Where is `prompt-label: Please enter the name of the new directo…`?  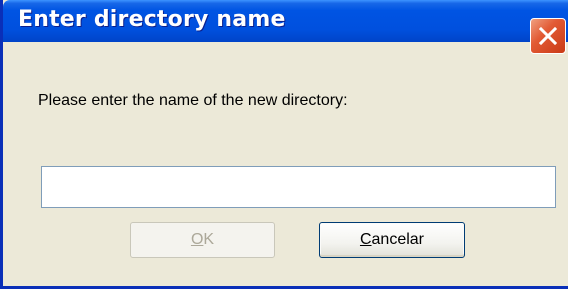 prompt-label: Please enter the name of the new directo… is located at coordinates (193, 100).